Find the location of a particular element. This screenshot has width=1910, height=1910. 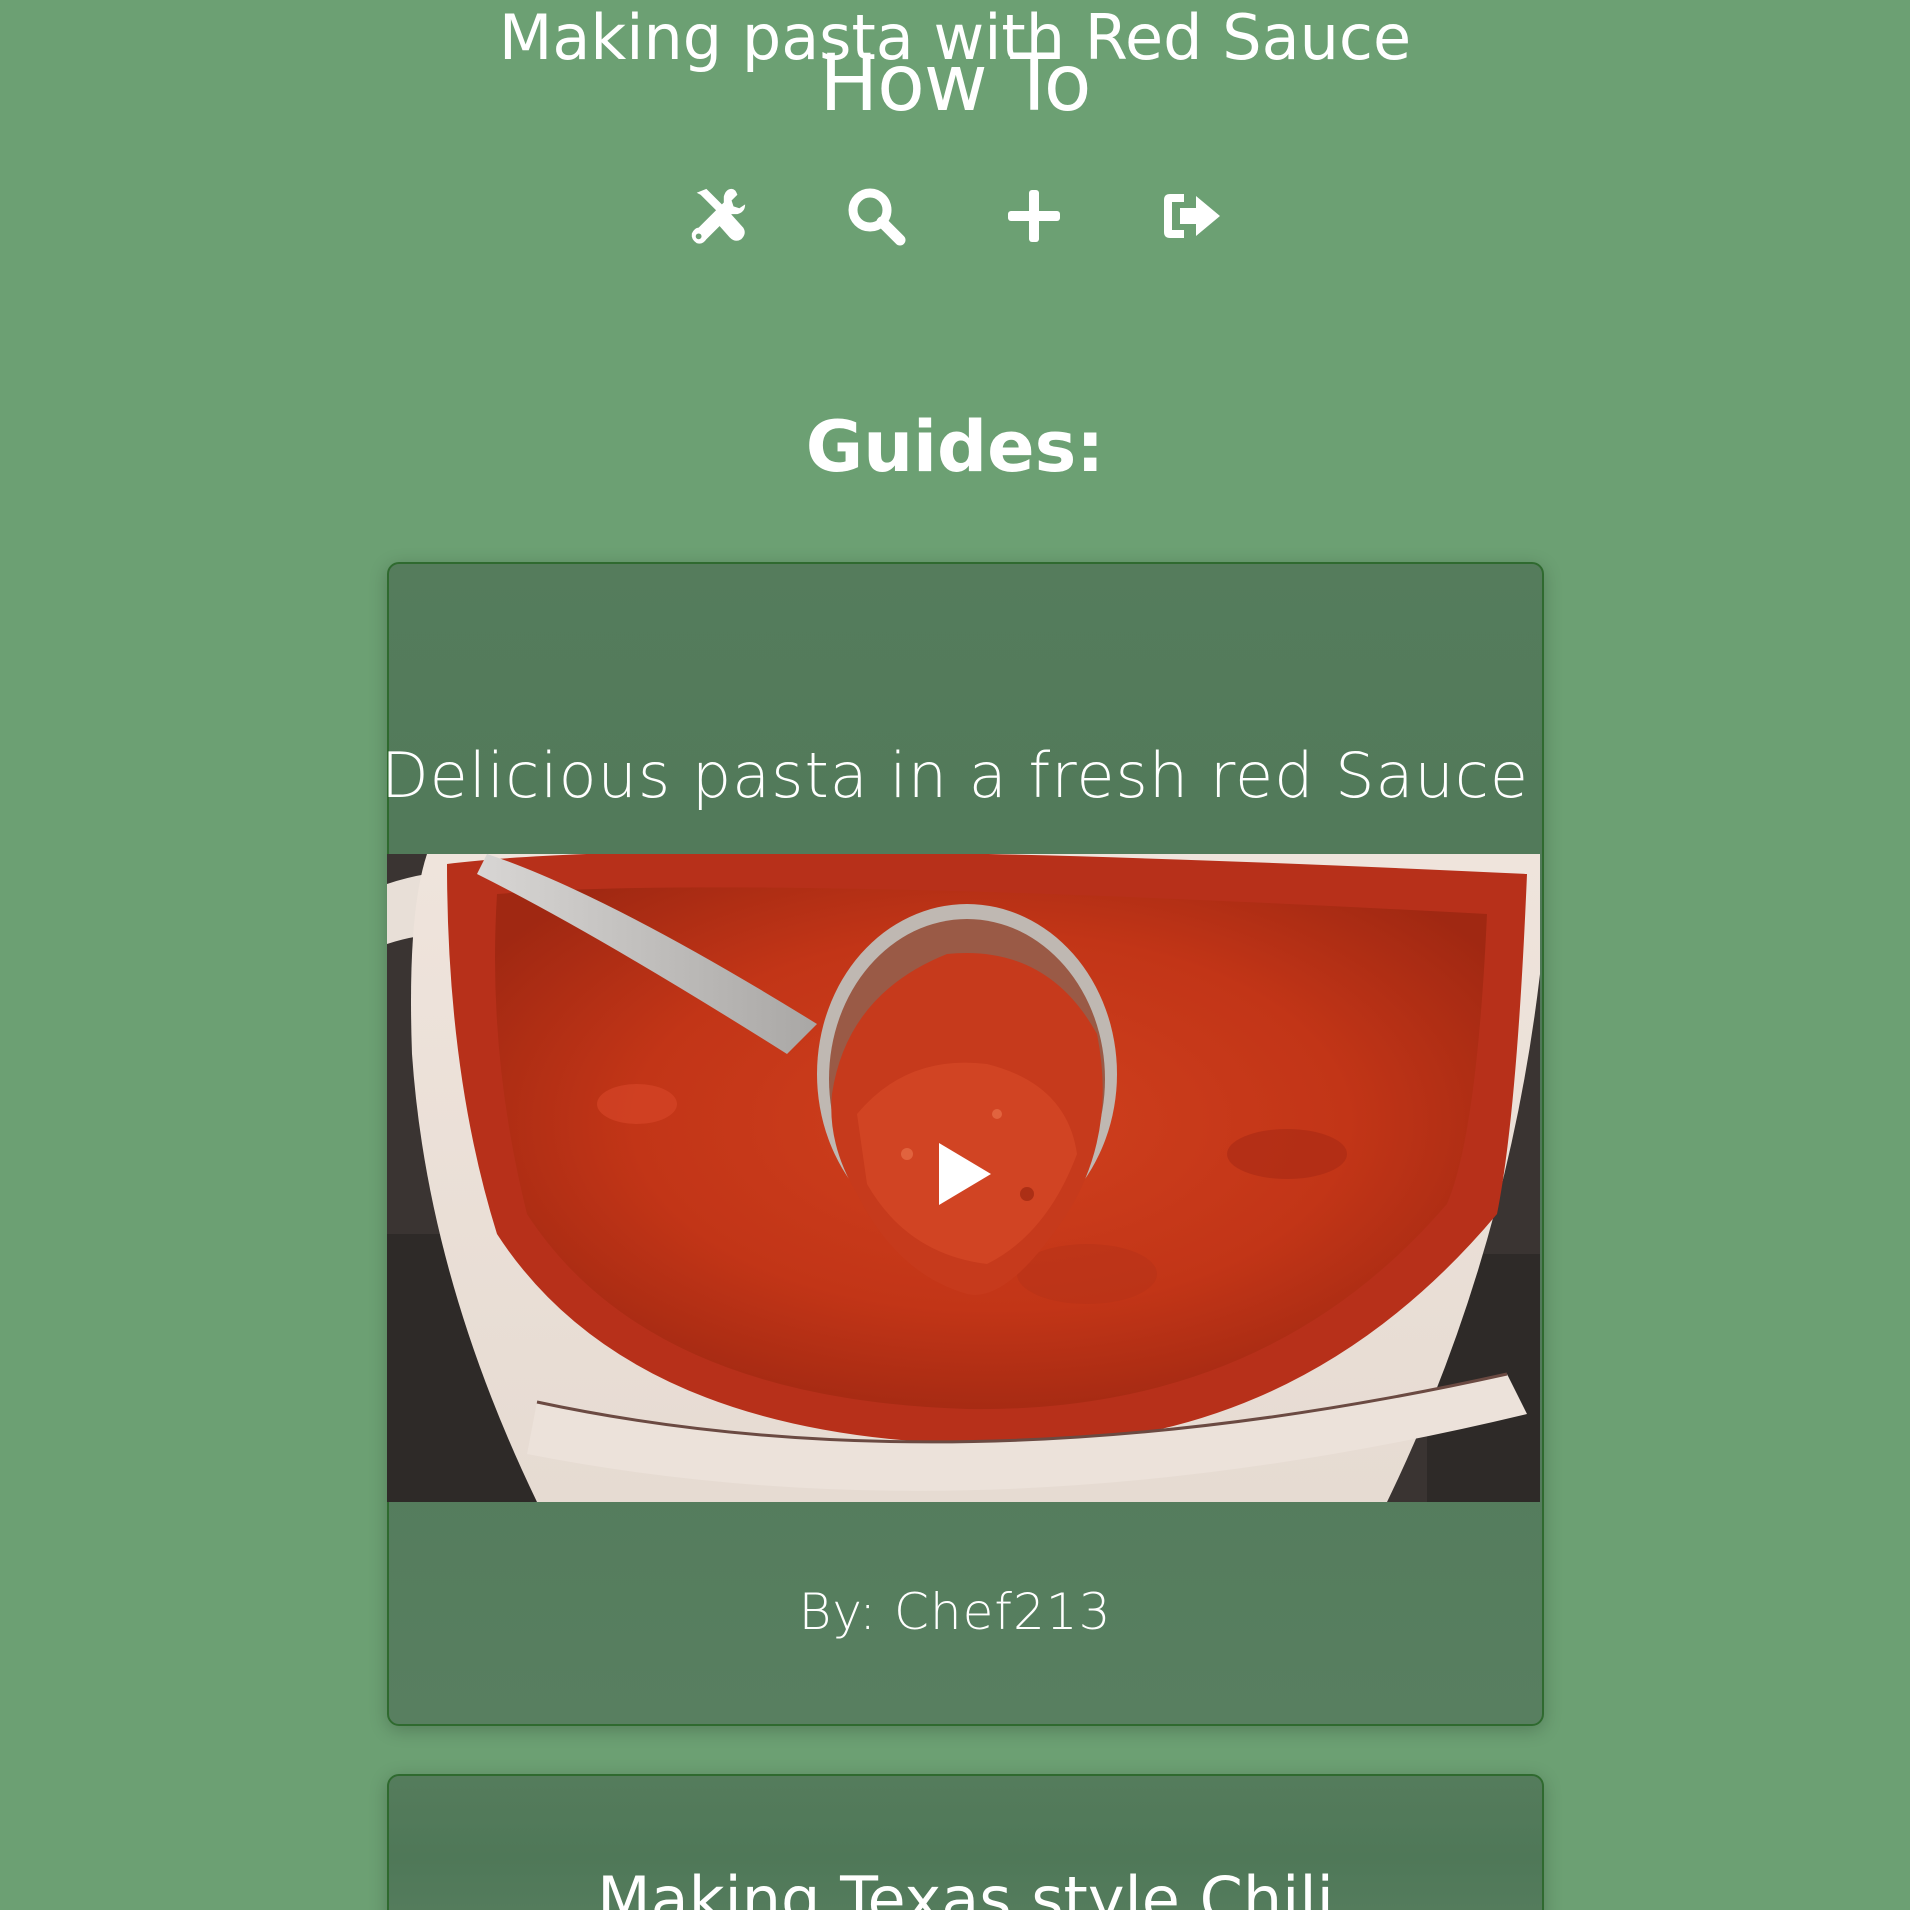

plus-icon is located at coordinates (1034, 216).